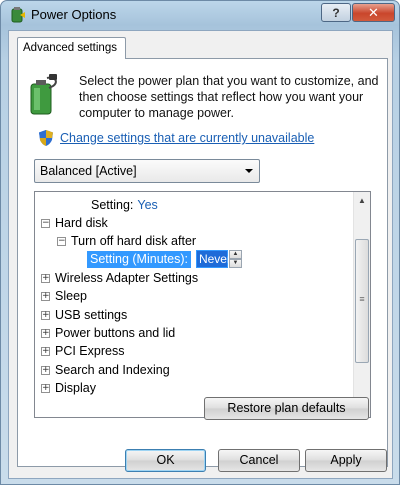 The width and height of the screenshot is (400, 485). What do you see at coordinates (336, 12) in the screenshot?
I see `help-button: ?` at bounding box center [336, 12].